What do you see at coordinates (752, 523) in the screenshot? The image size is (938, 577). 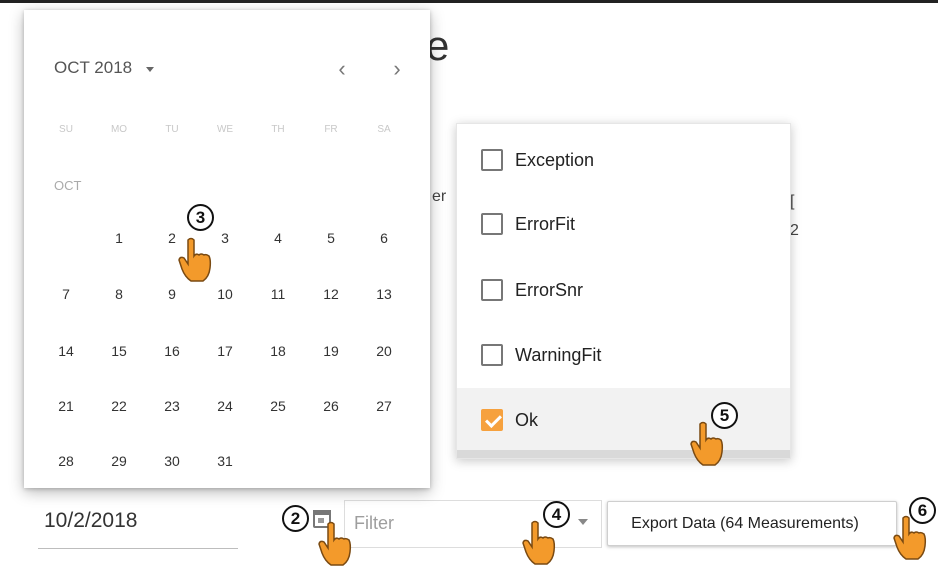 I see `export-data-button: Export Data (64 Measurements)` at bounding box center [752, 523].